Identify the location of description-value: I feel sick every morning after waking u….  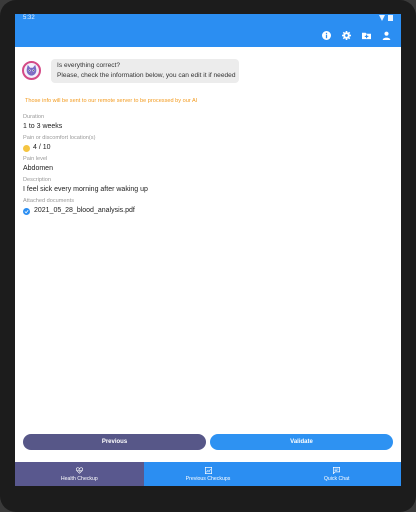
(85, 189).